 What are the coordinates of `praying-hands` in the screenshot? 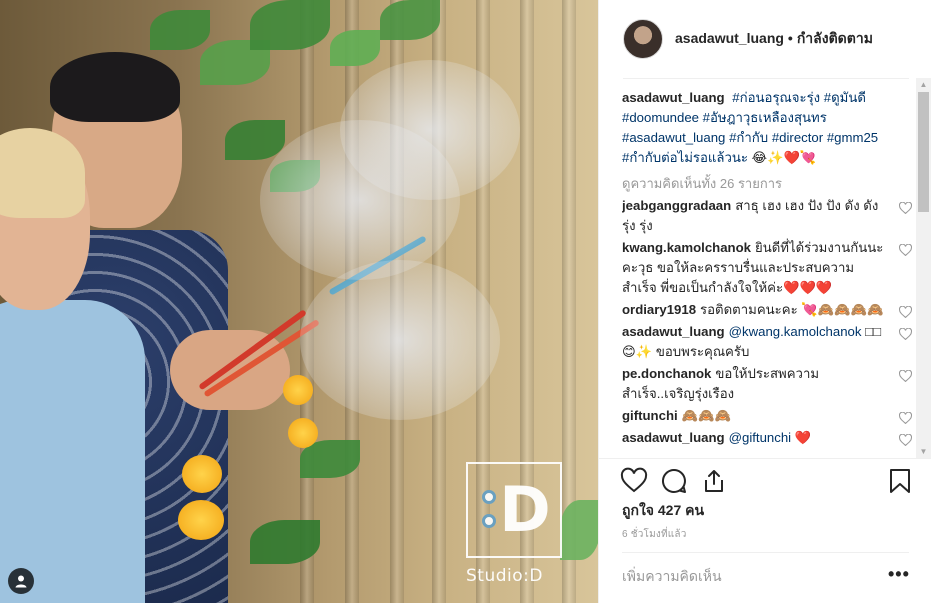 It's located at (230, 370).